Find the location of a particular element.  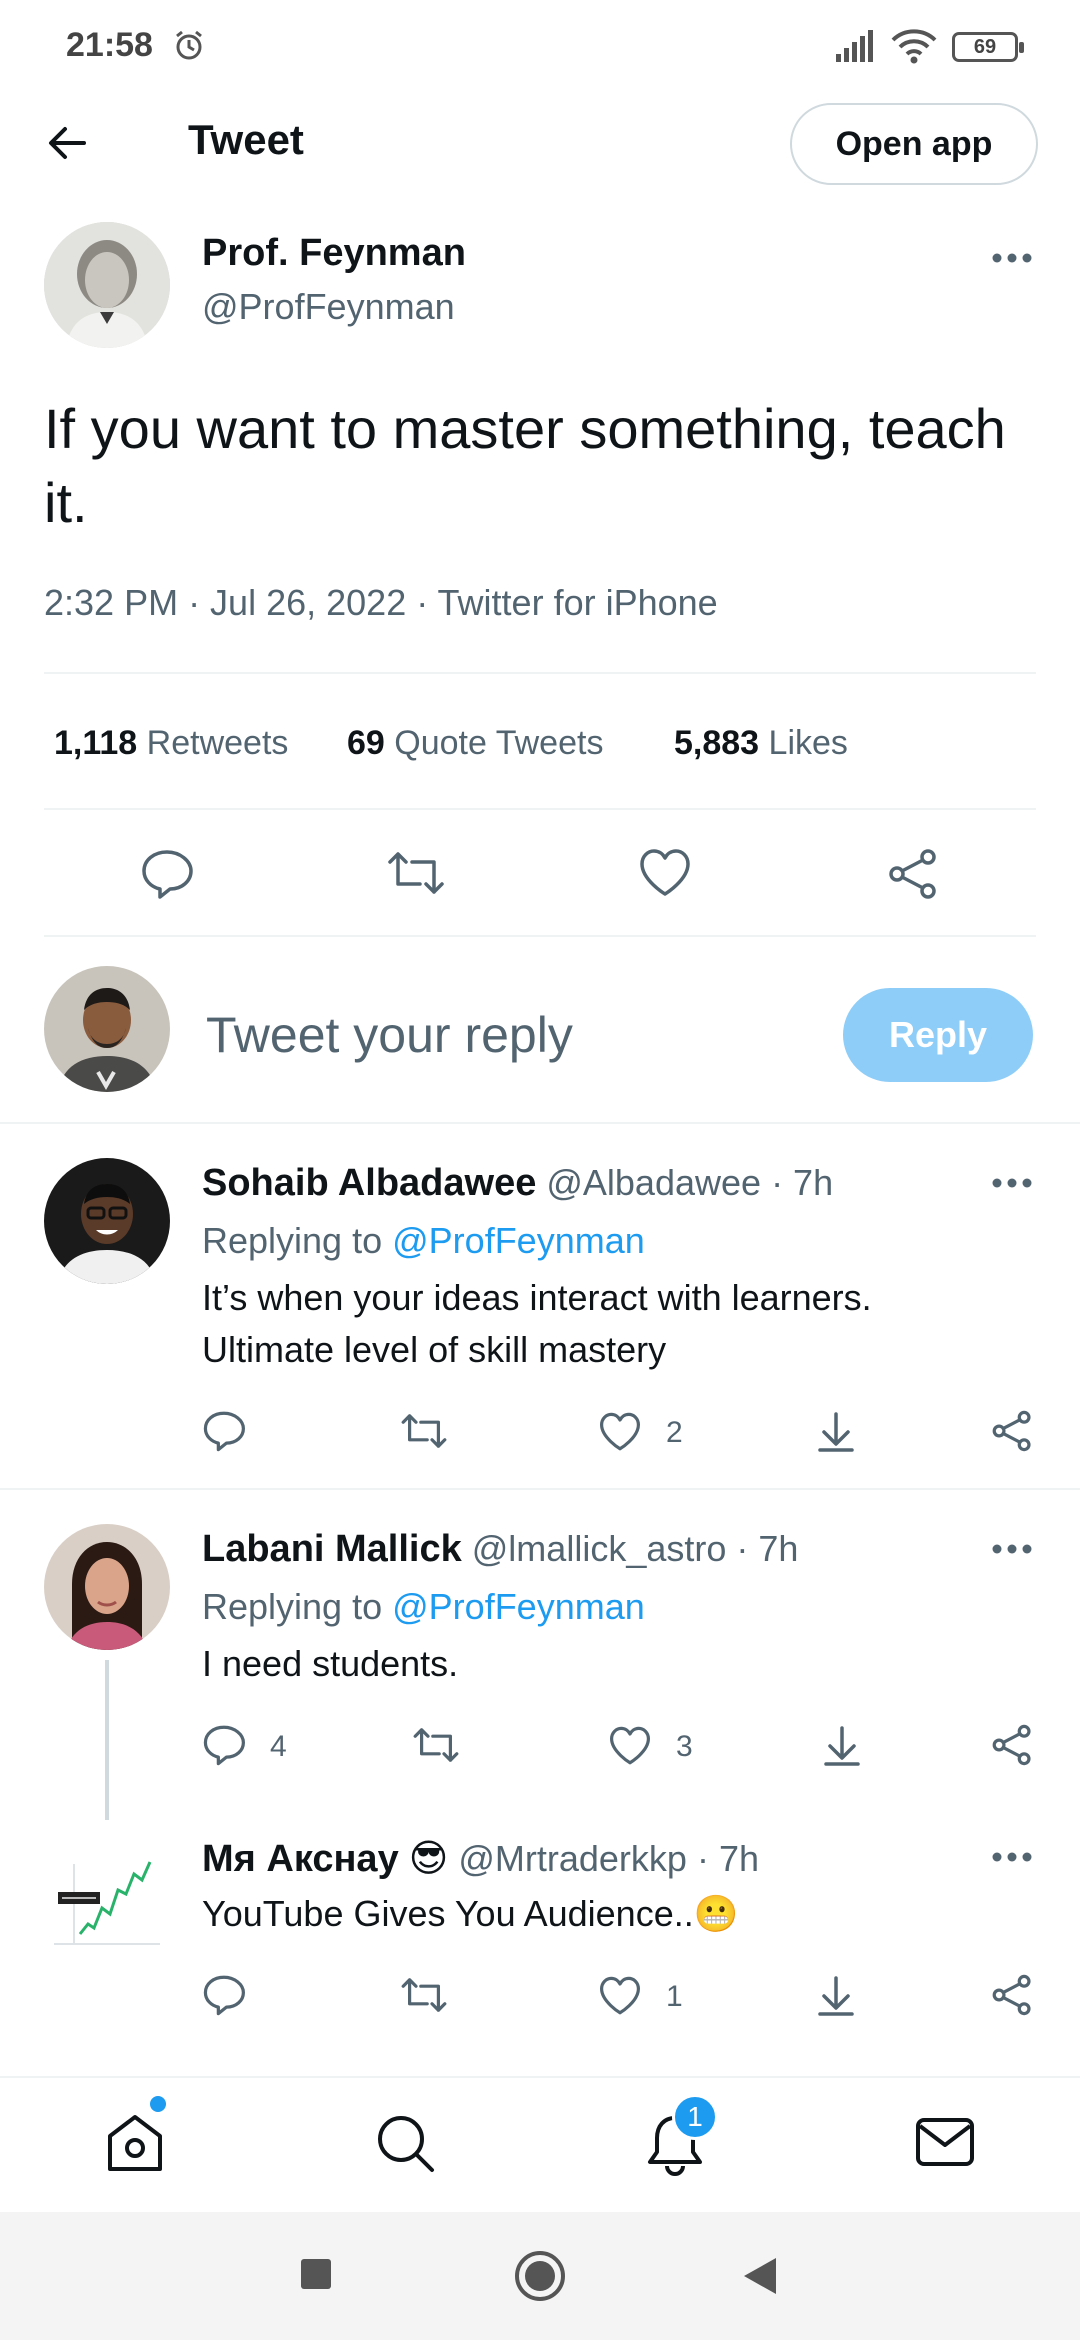

reply-text: I need students. is located at coordinates (330, 1663).